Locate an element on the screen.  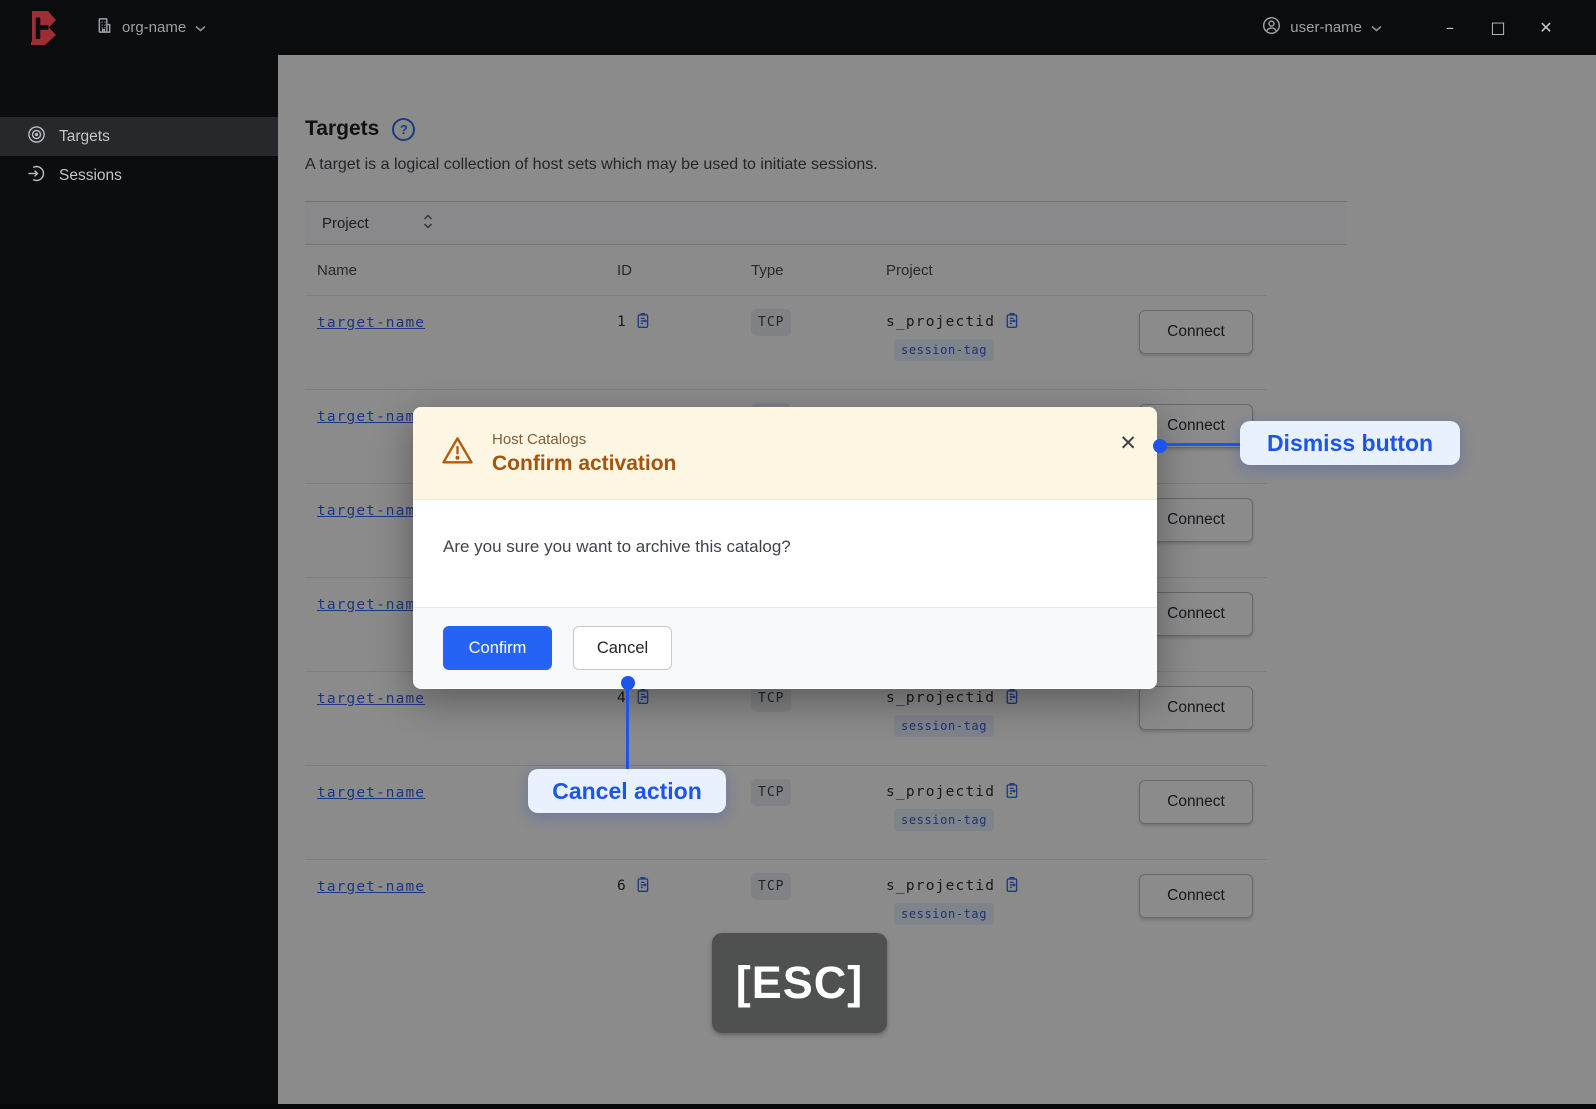
dialog-footer: Confirm Cancel is located at coordinates (785, 647).